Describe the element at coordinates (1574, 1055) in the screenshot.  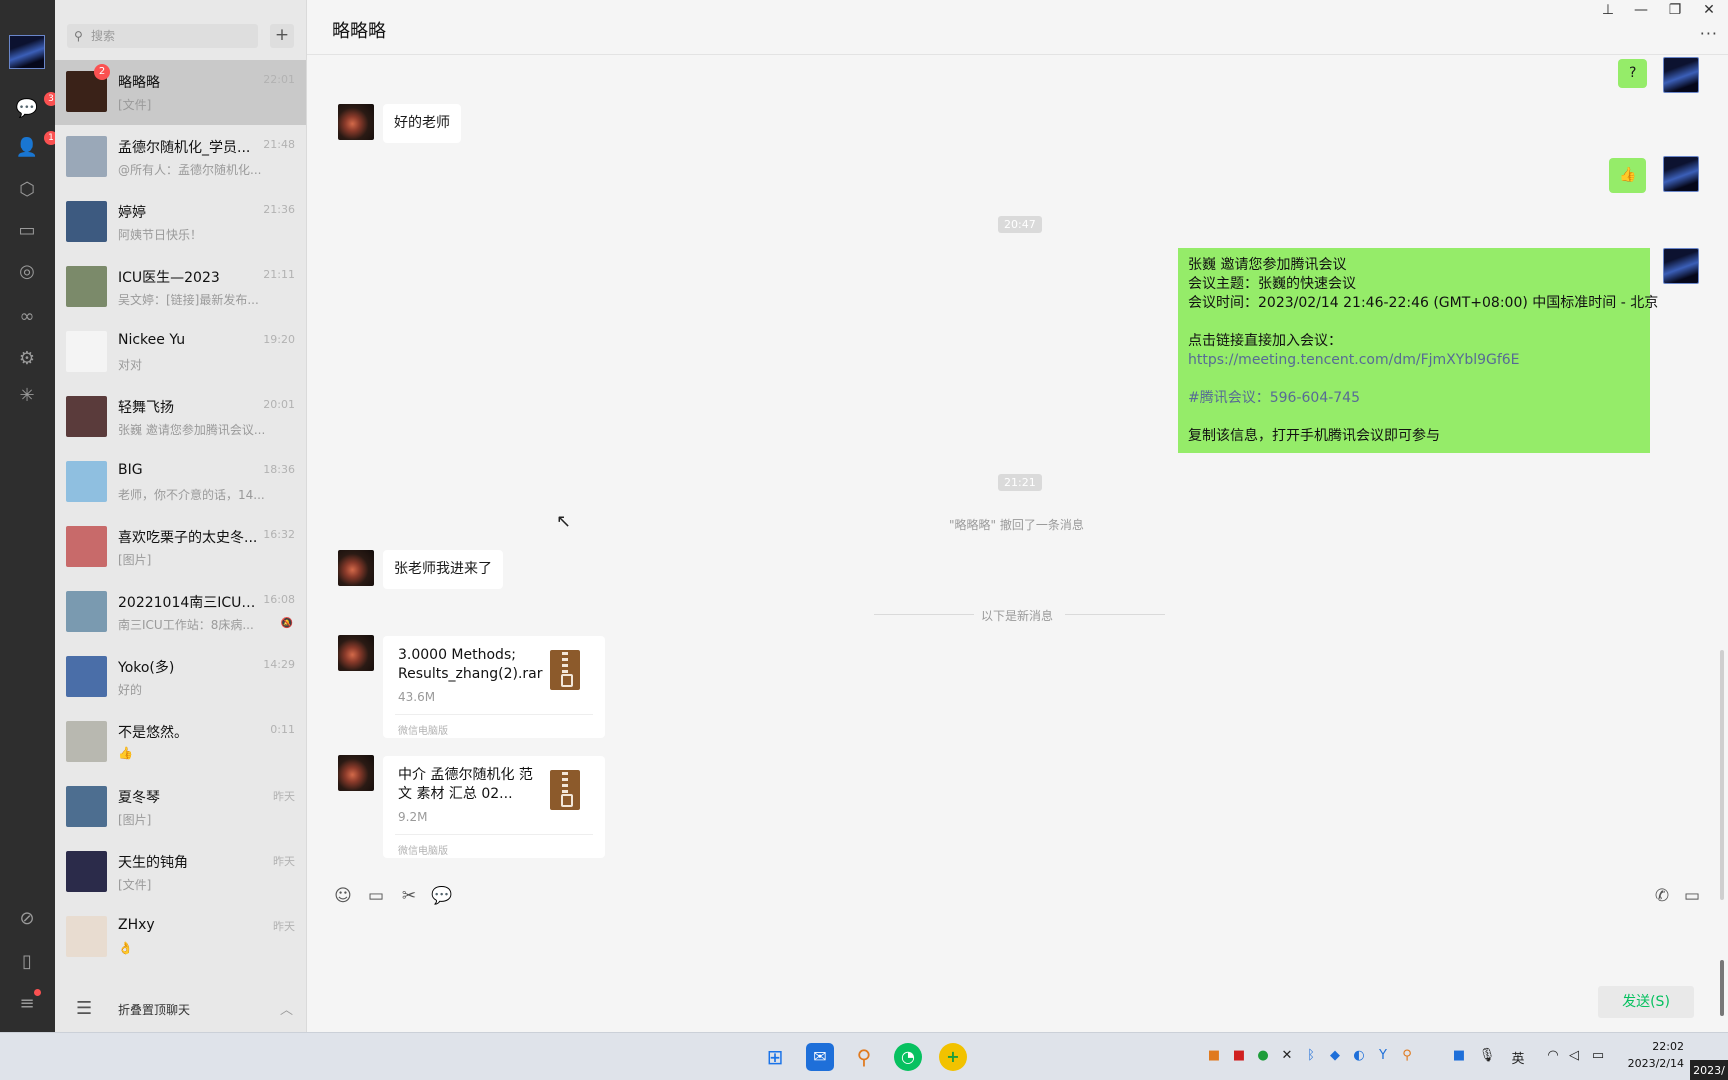
I see `volume-icon: ◁` at that location.